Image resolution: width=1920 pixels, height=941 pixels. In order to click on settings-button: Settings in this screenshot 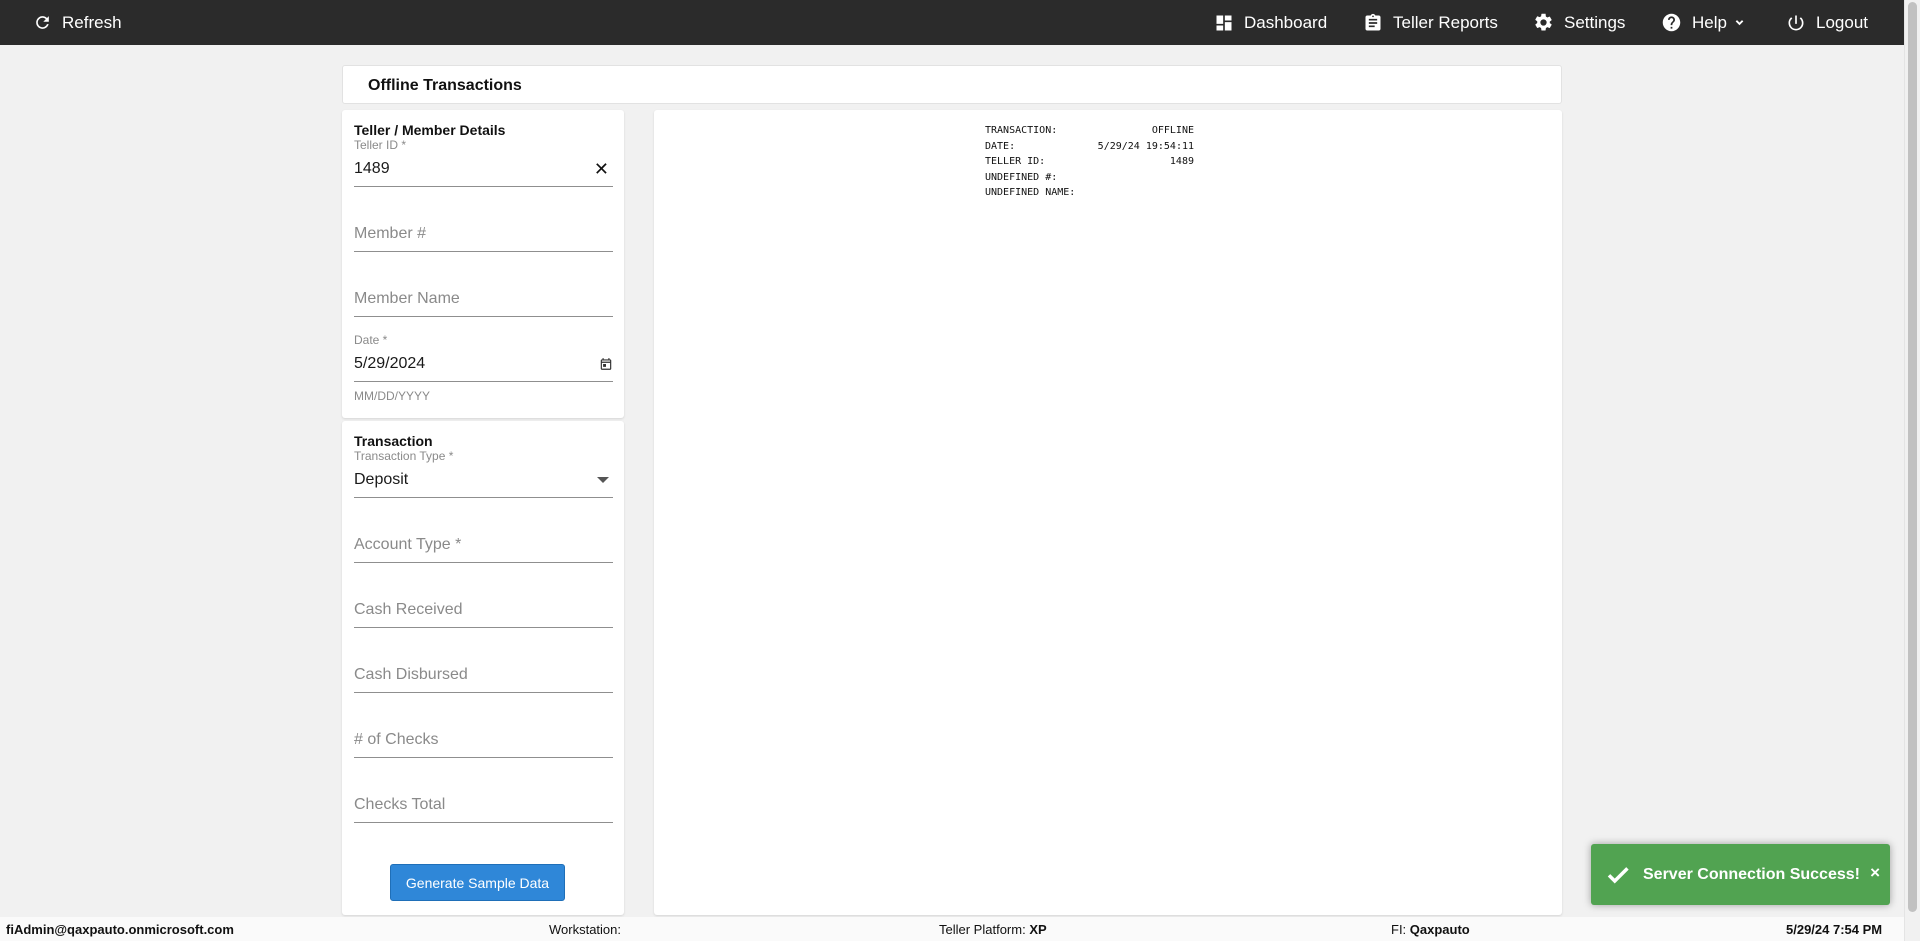, I will do `click(1579, 22)`.